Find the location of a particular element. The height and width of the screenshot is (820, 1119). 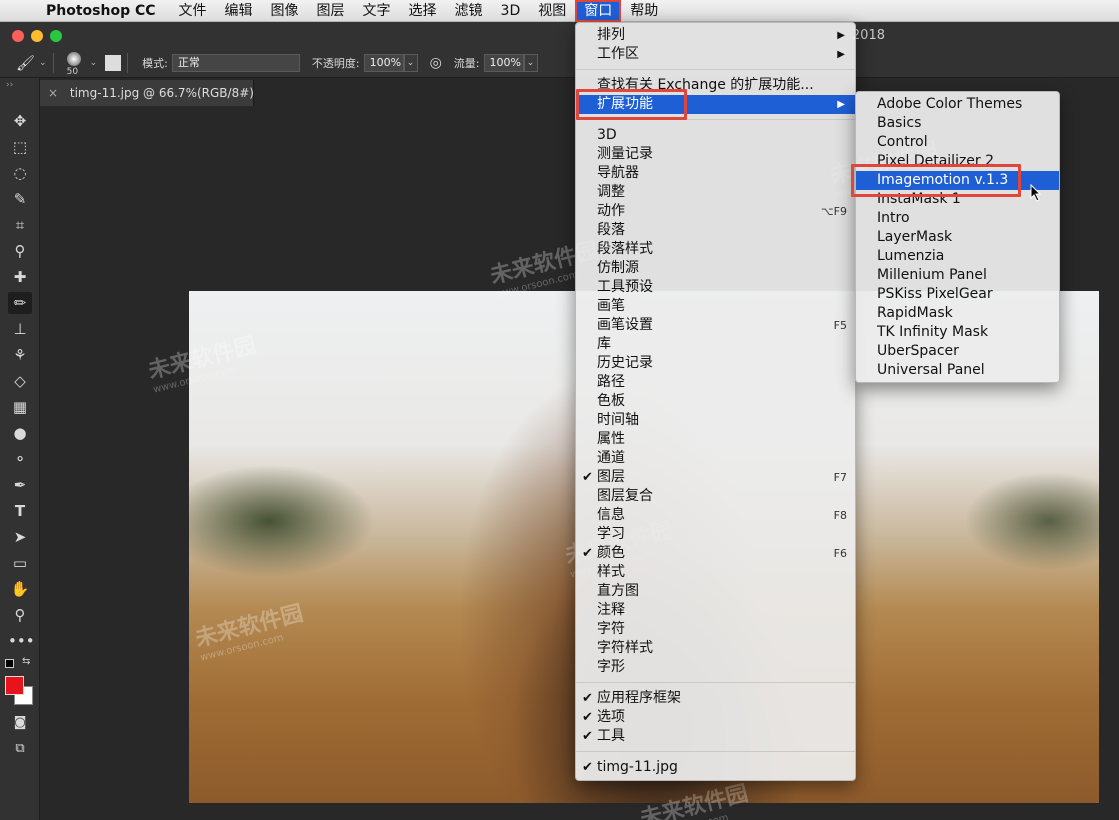

menu-item-options: ✔ 选项 is located at coordinates (715, 717).